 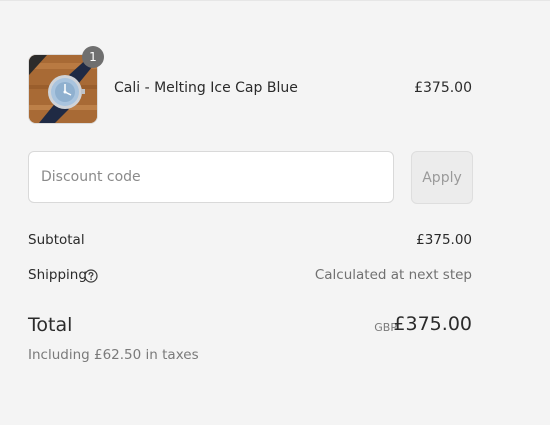 I want to click on product-price: £375.00, so click(x=443, y=88).